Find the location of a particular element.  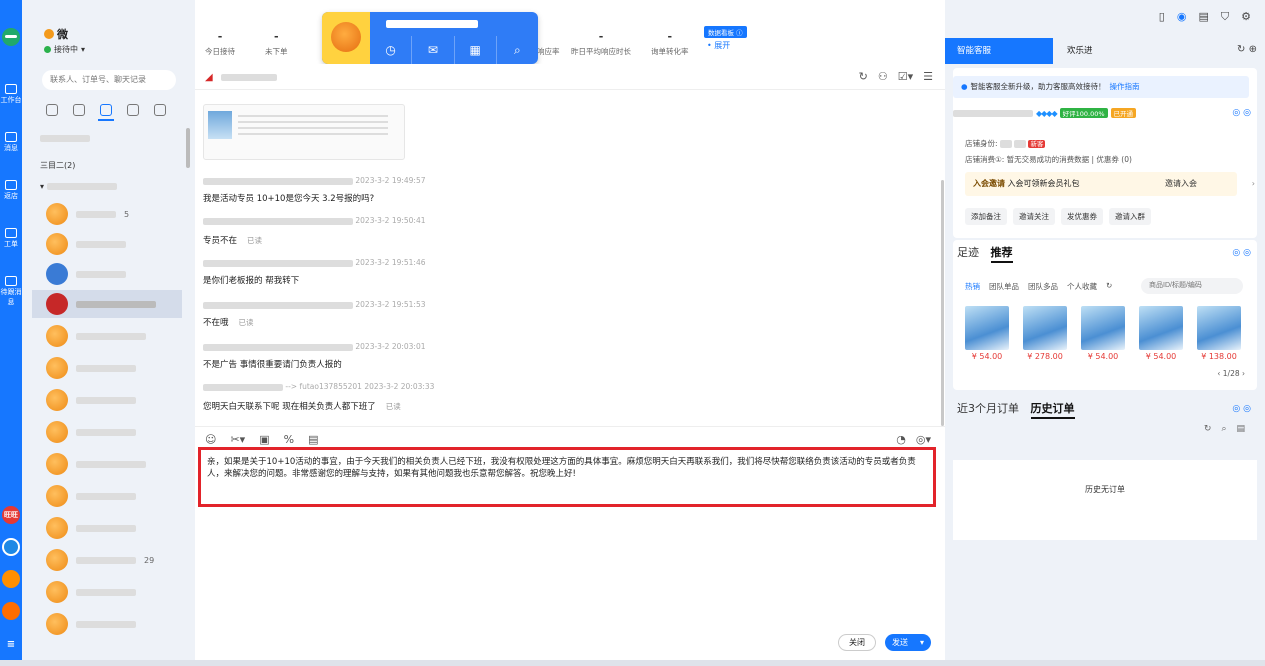

rail-messages: 消息 is located at coordinates (11, 142).